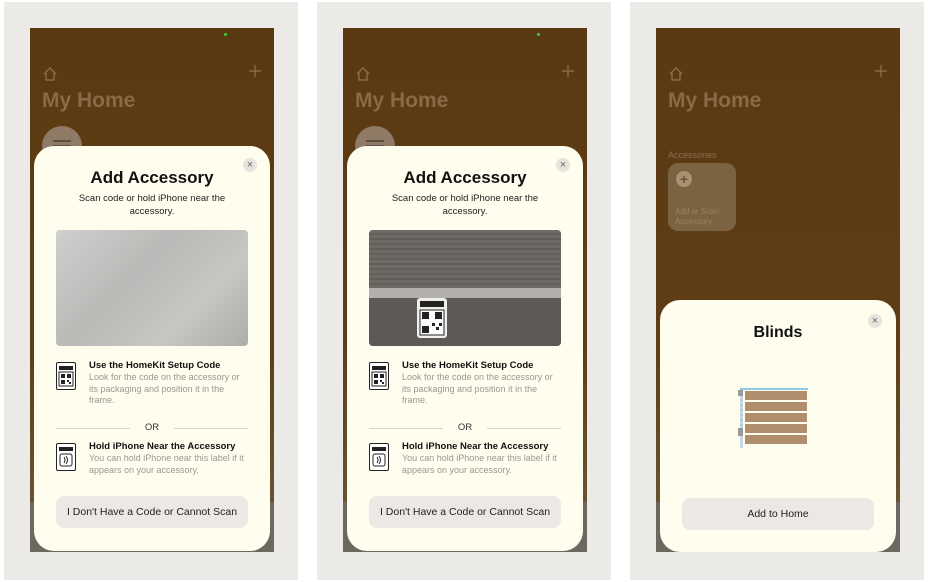 The height and width of the screenshot is (582, 930). I want to click on blinds-sheet: × Blinds Add to Home, so click(778, 426).